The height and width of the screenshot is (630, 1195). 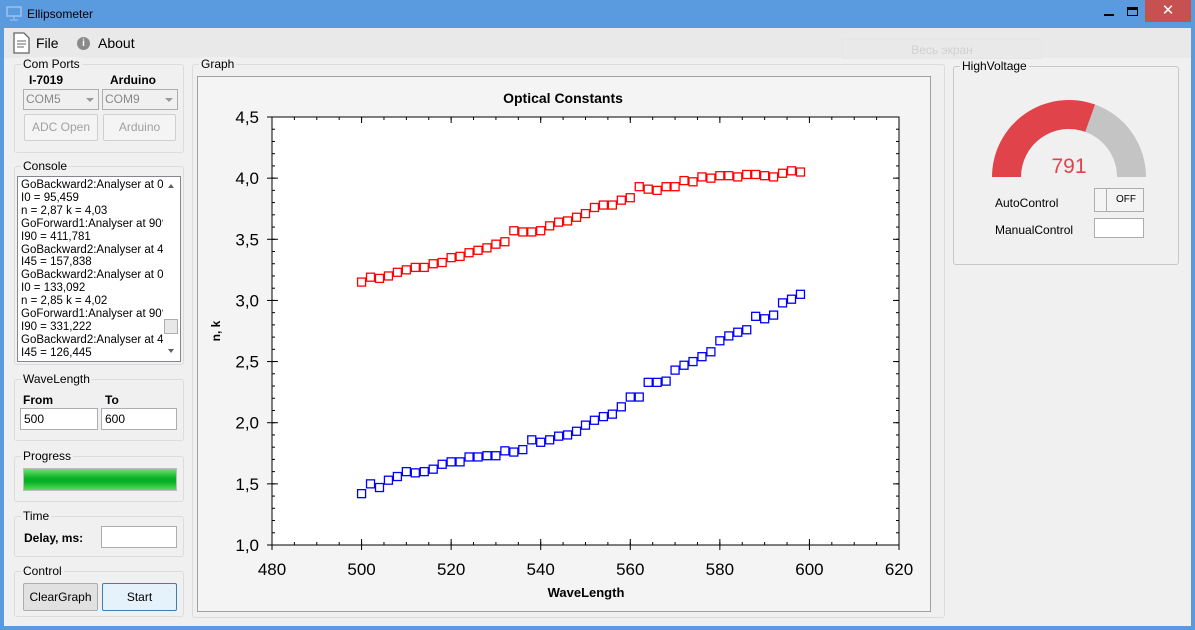 I want to click on y-tick-label: 1,5, so click(x=247, y=484).